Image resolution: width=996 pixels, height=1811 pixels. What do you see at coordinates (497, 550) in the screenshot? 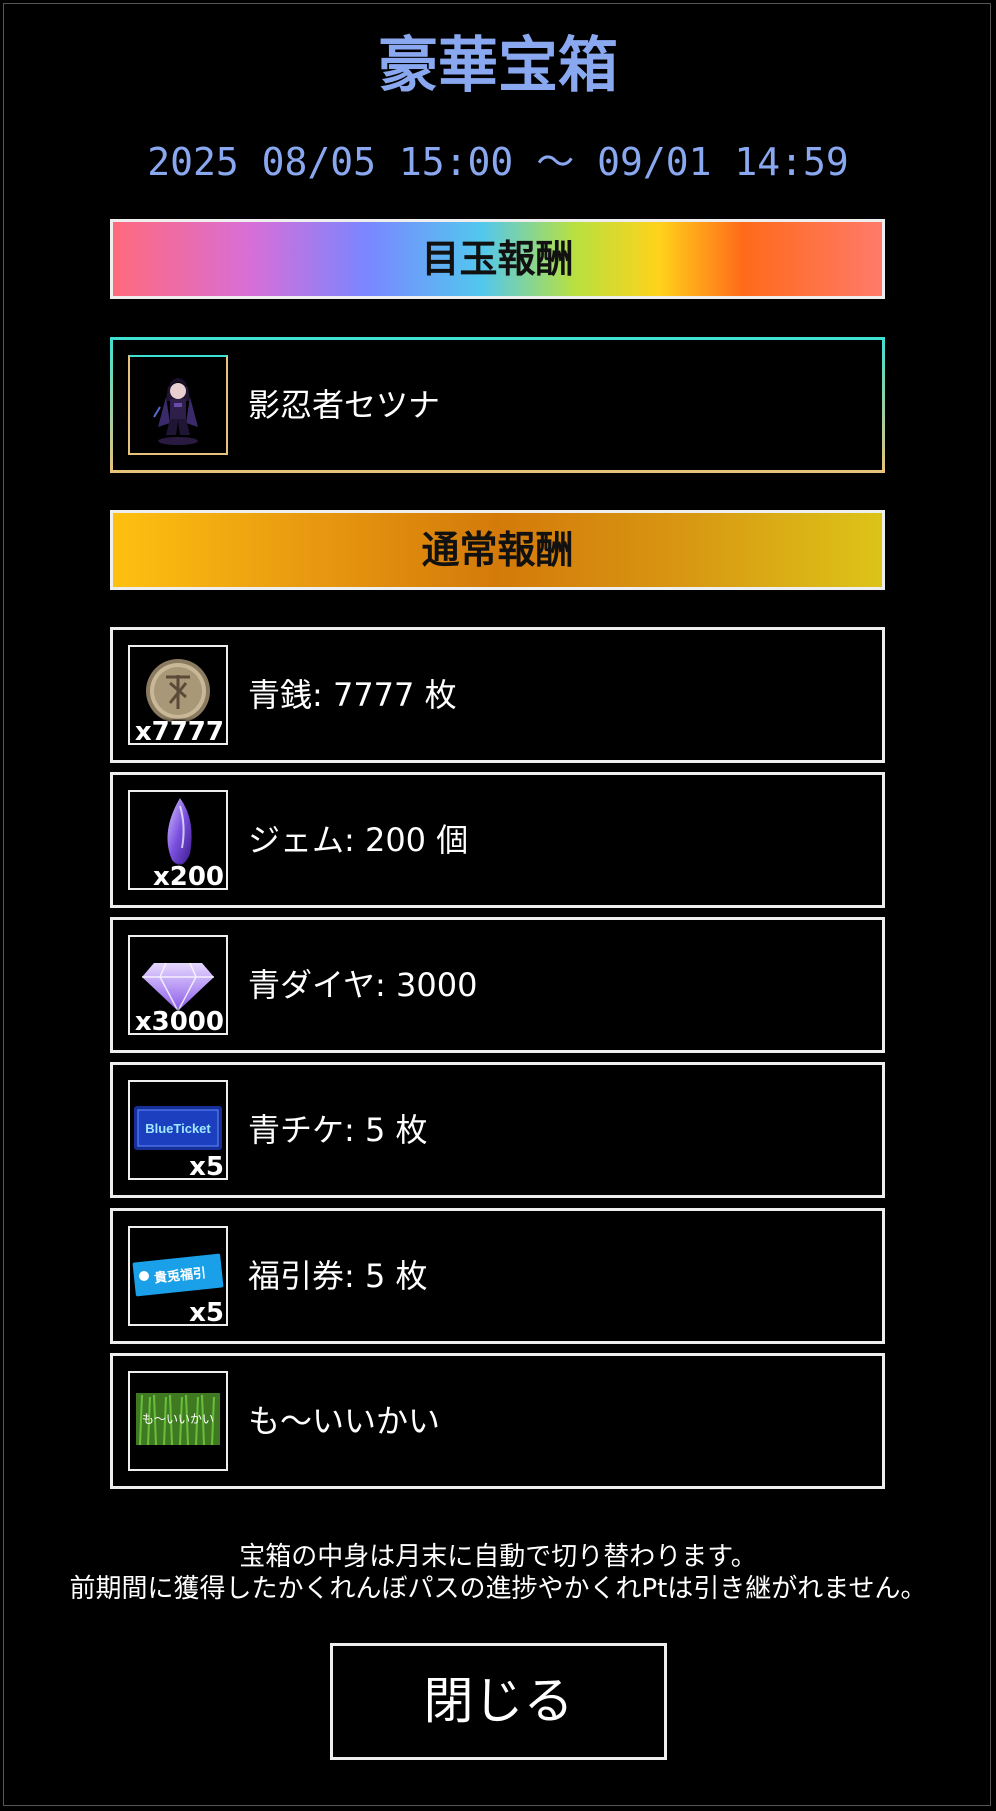
I see `normal-rewards-header: 通常報酬` at bounding box center [497, 550].